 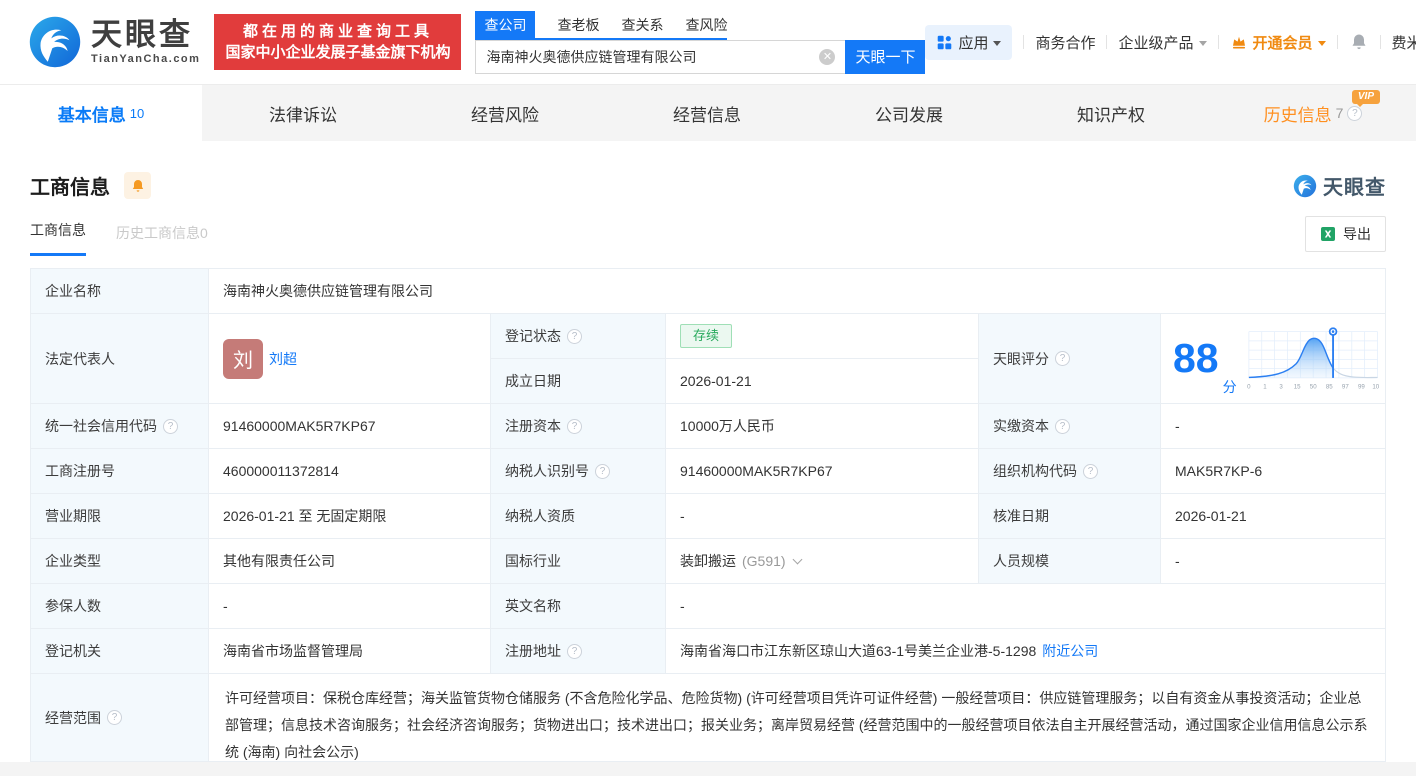 What do you see at coordinates (1065, 42) in the screenshot?
I see `nav-cooperation: 商务合作` at bounding box center [1065, 42].